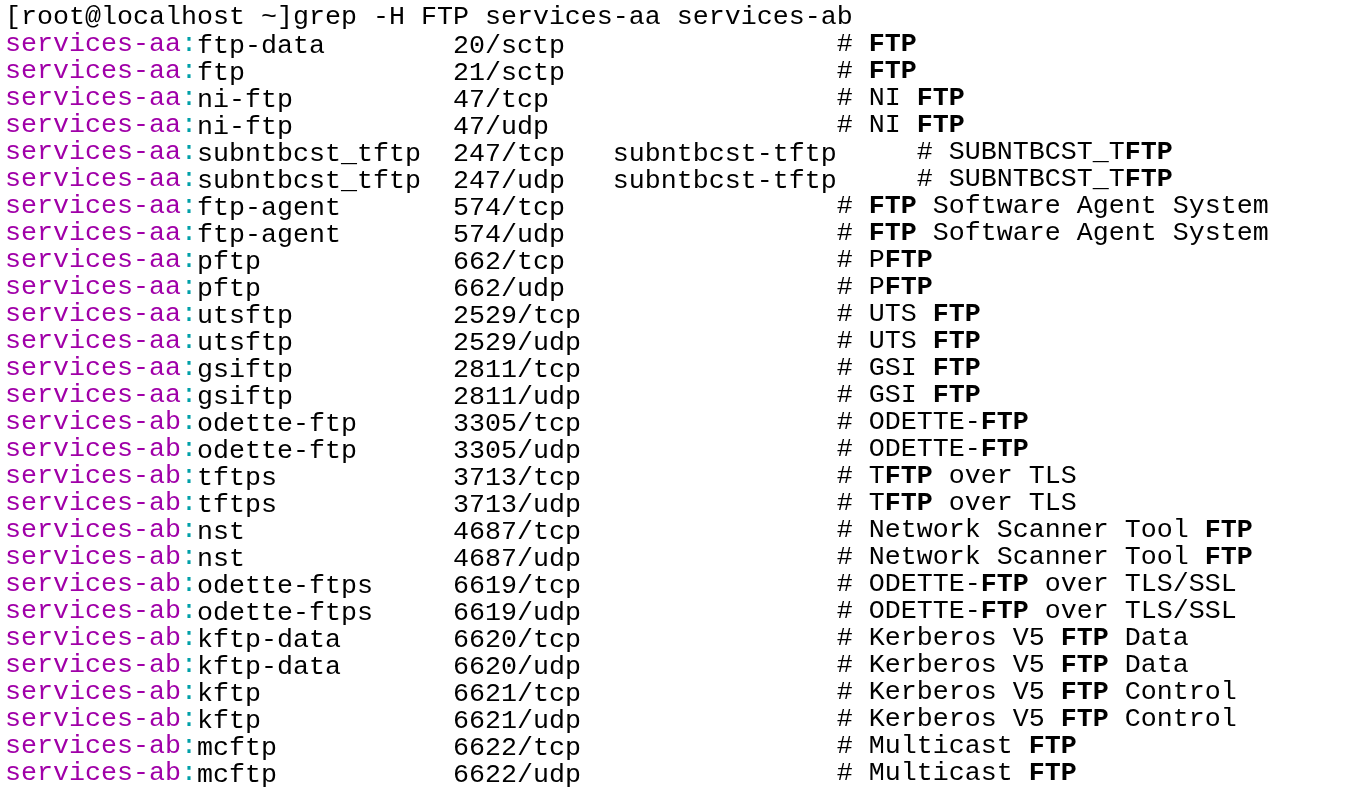 Image resolution: width=1352 pixels, height=791 pixels. Describe the element at coordinates (516, 451) in the screenshot. I see `port-protocol: 3305/udp` at that location.